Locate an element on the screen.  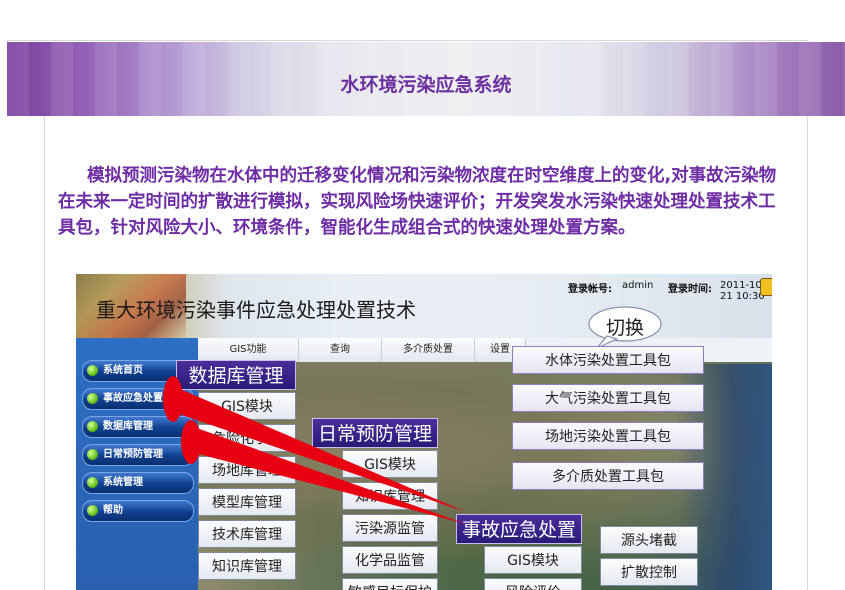
red-pointer-arrow is located at coordinates (328, 475).